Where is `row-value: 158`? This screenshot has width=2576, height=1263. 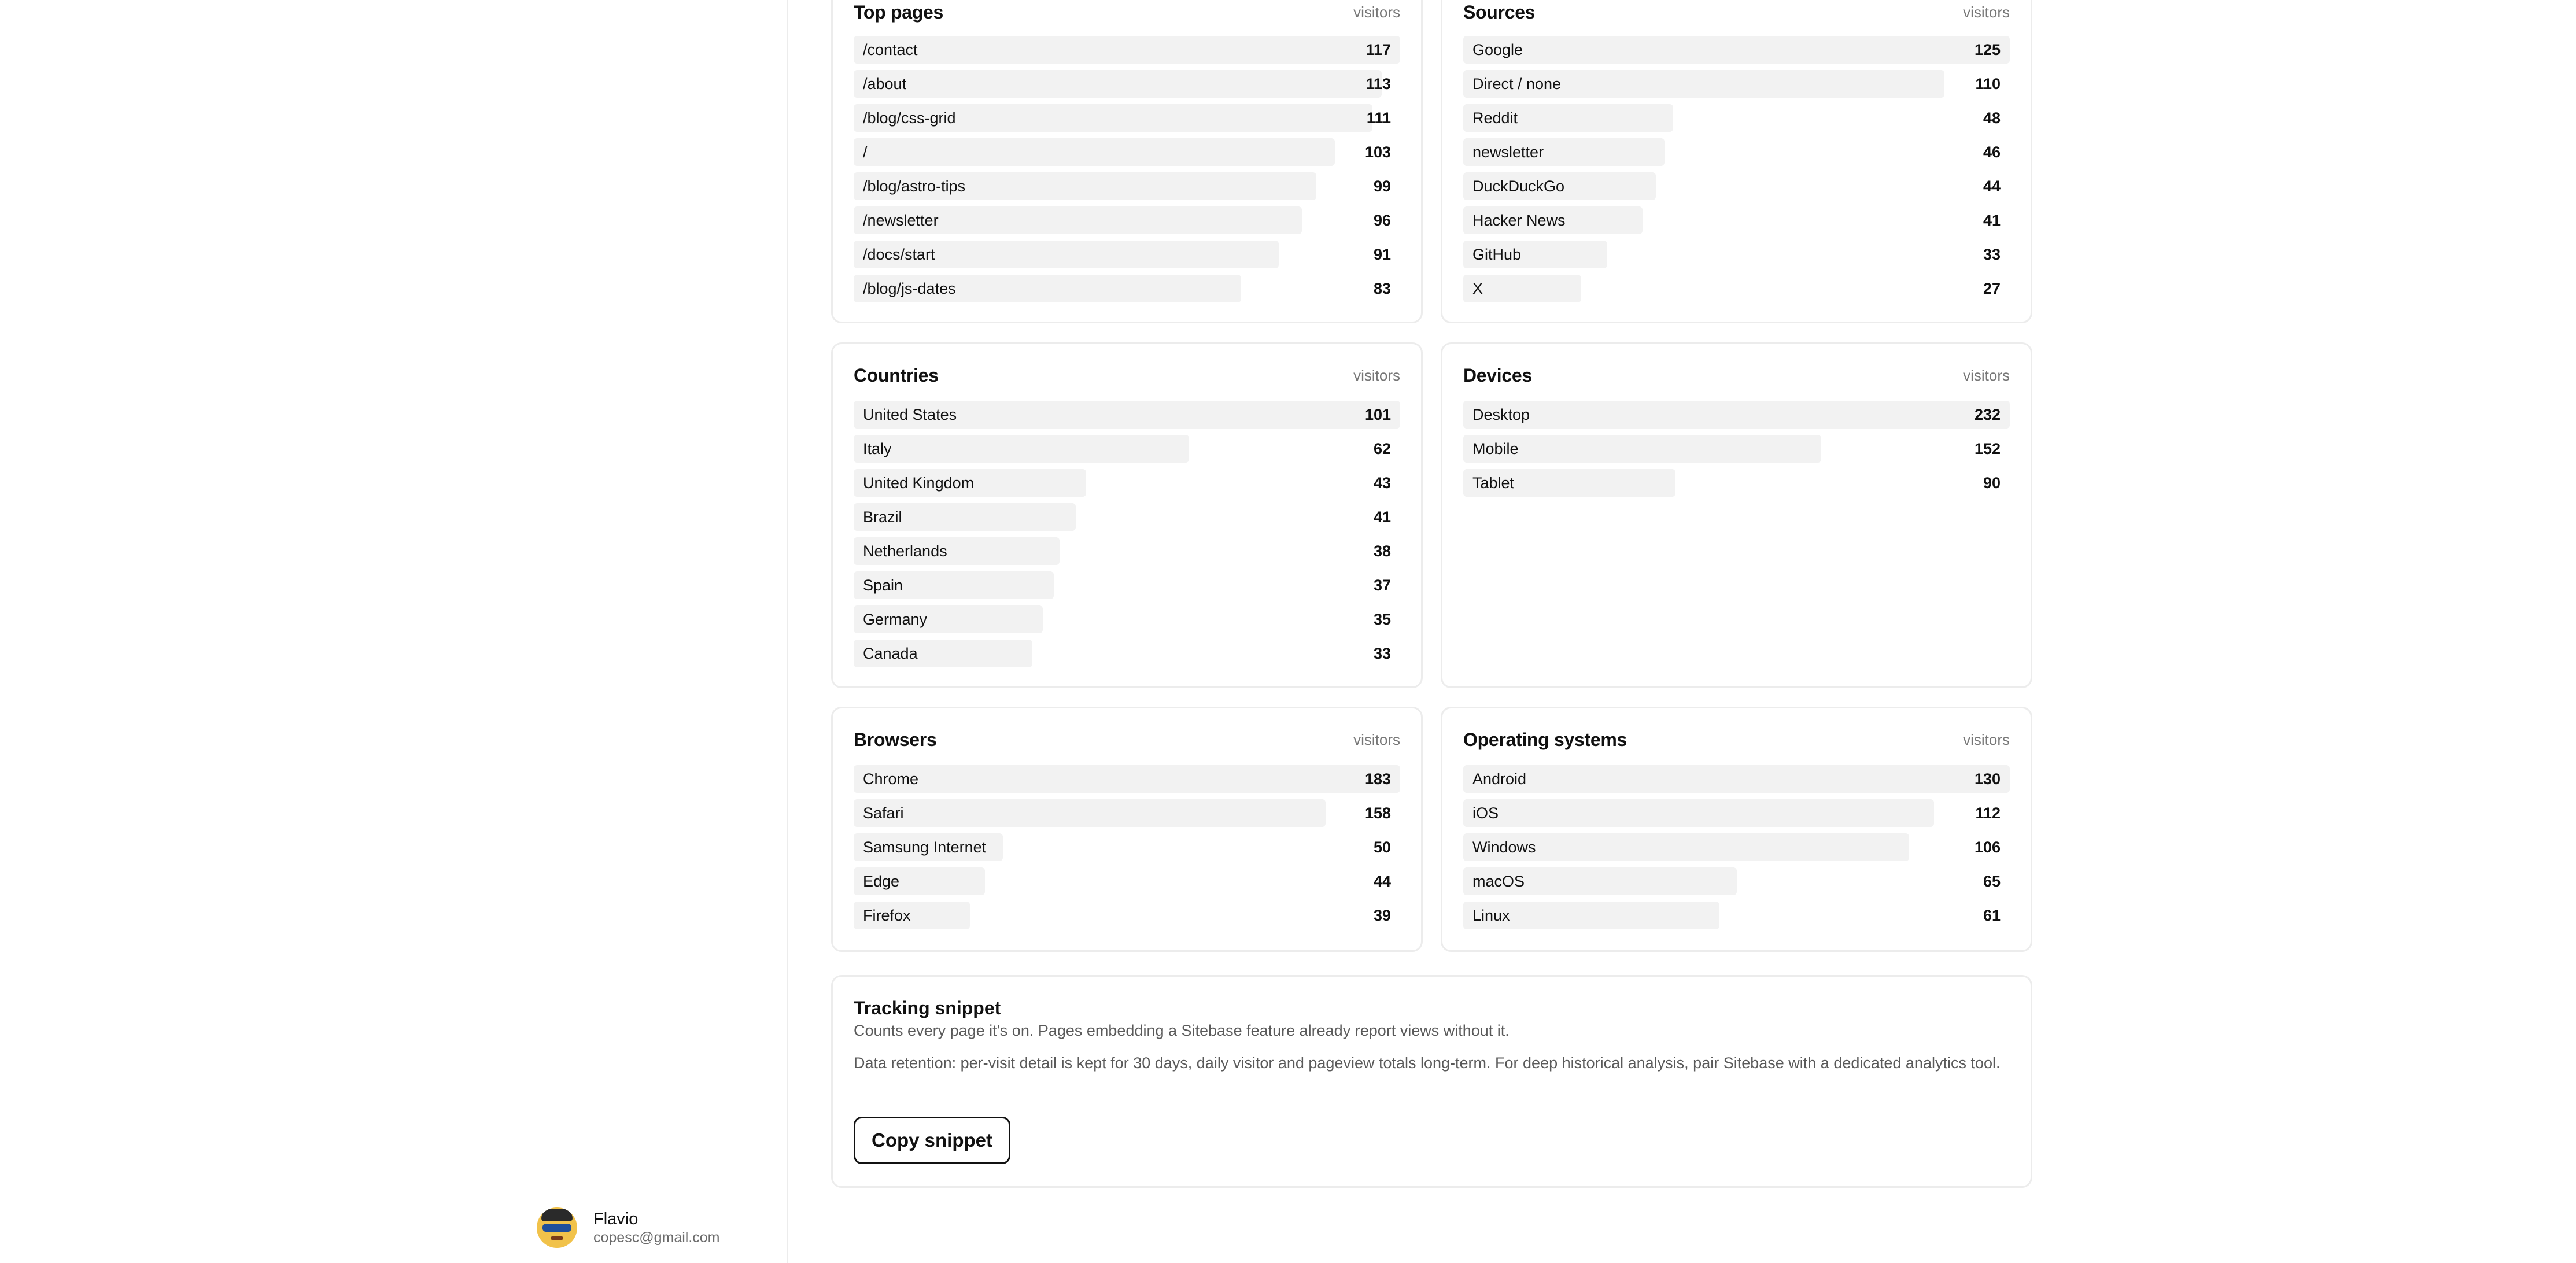 row-value: 158 is located at coordinates (1377, 813).